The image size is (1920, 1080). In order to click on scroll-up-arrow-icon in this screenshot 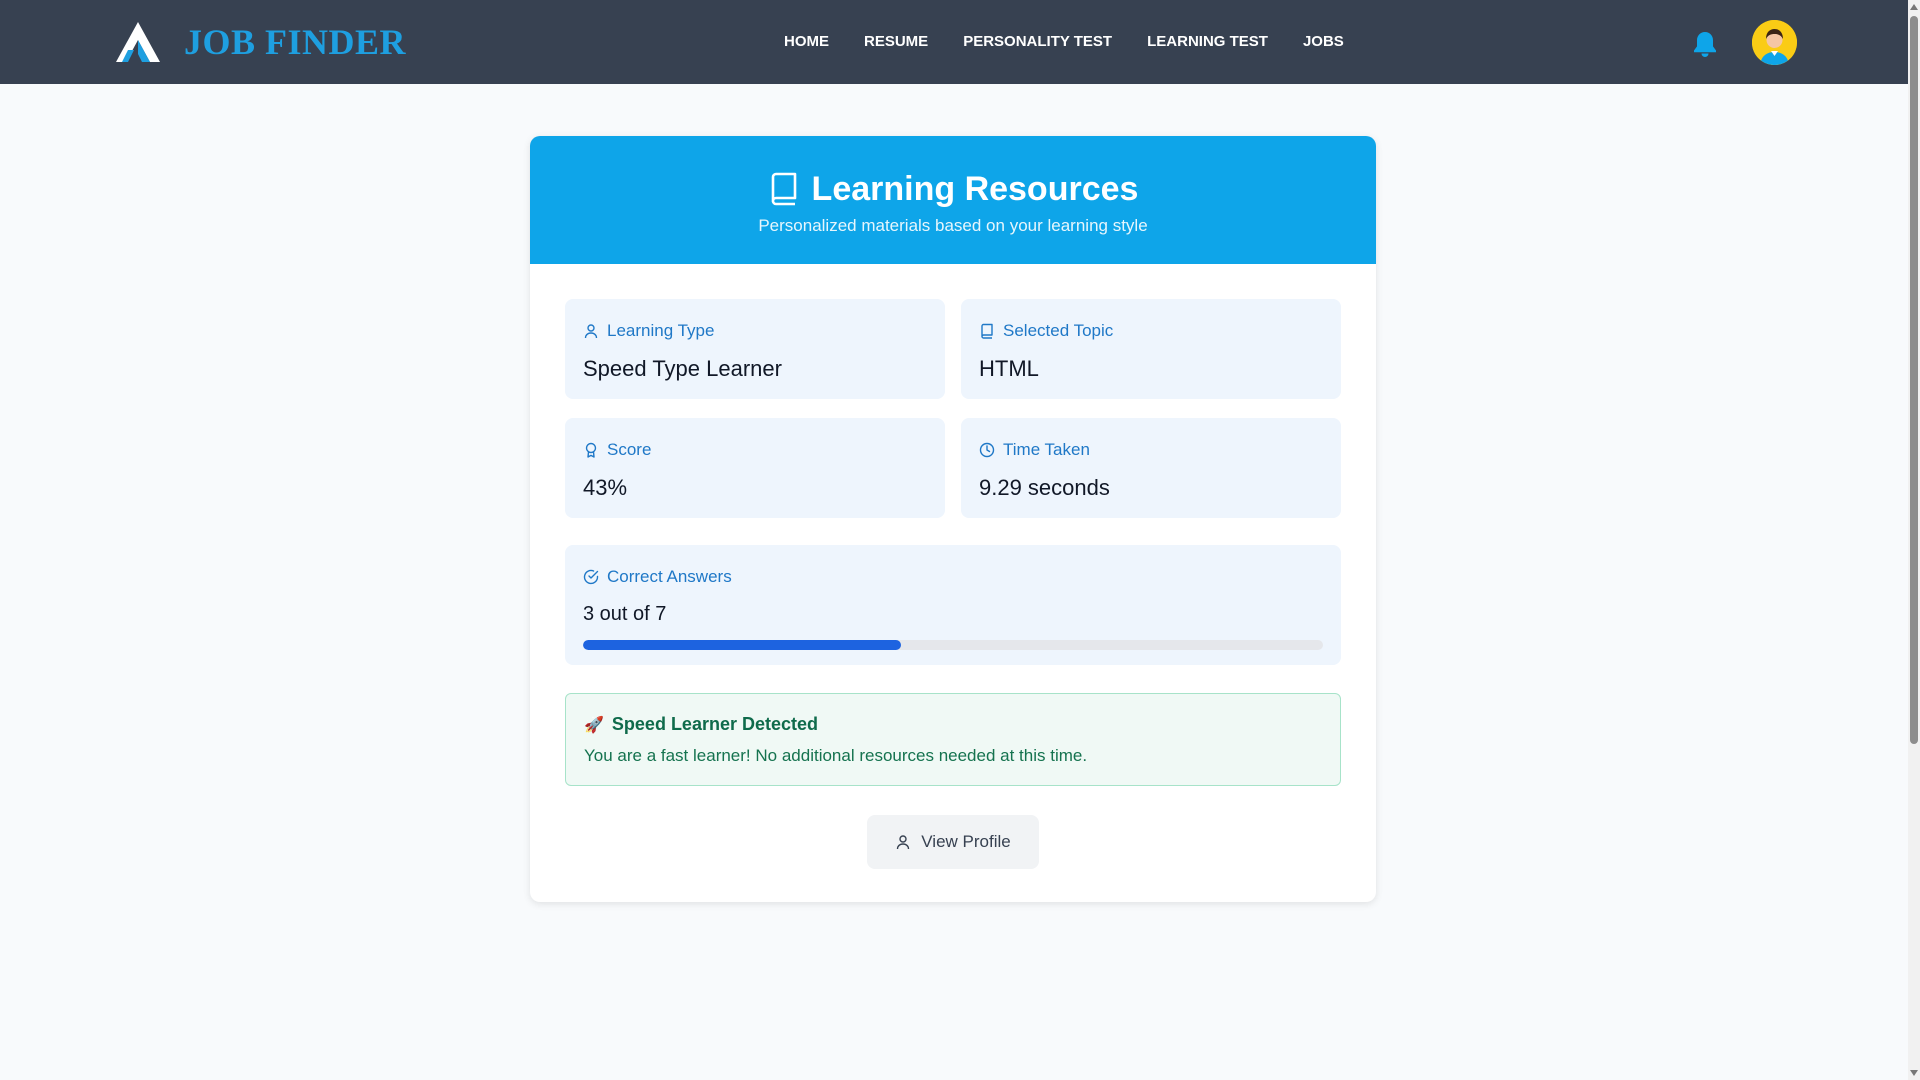, I will do `click(1914, 7)`.